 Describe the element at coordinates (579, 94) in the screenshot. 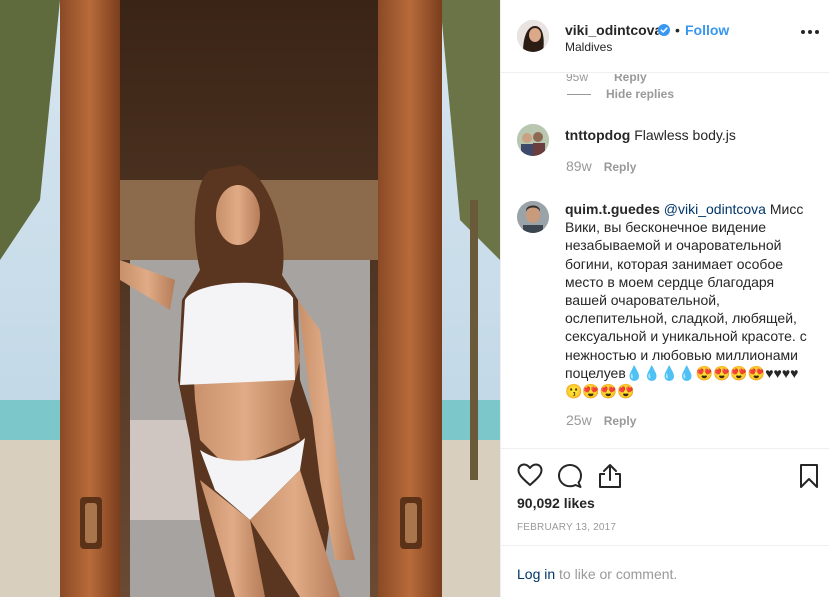

I see `hide-replies-line` at that location.